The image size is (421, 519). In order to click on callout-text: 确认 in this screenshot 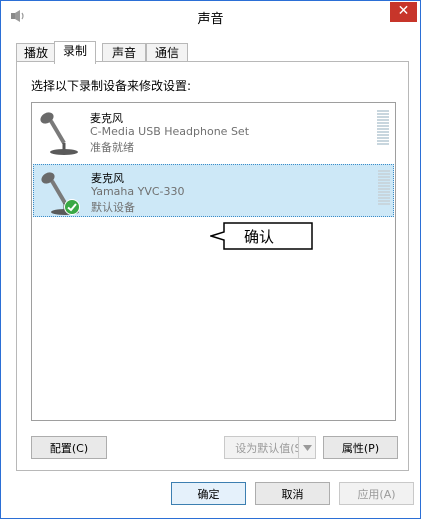, I will do `click(259, 237)`.